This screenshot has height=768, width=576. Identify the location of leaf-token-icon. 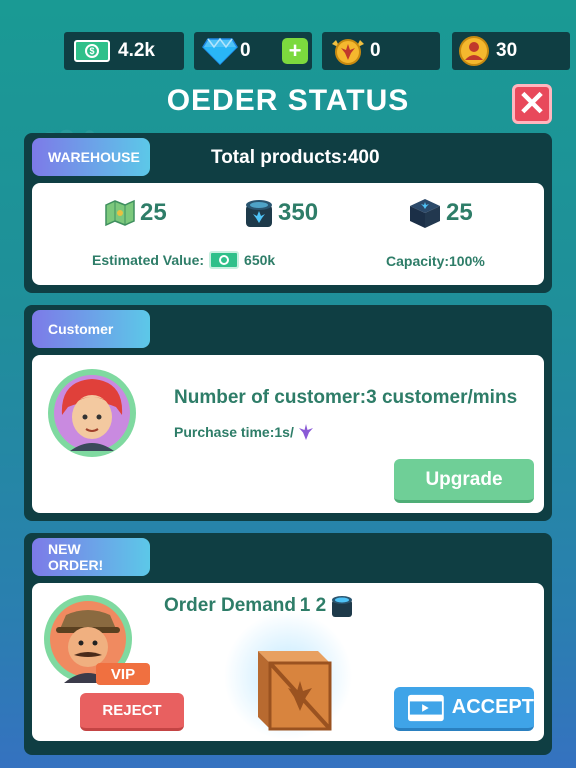
(348, 52).